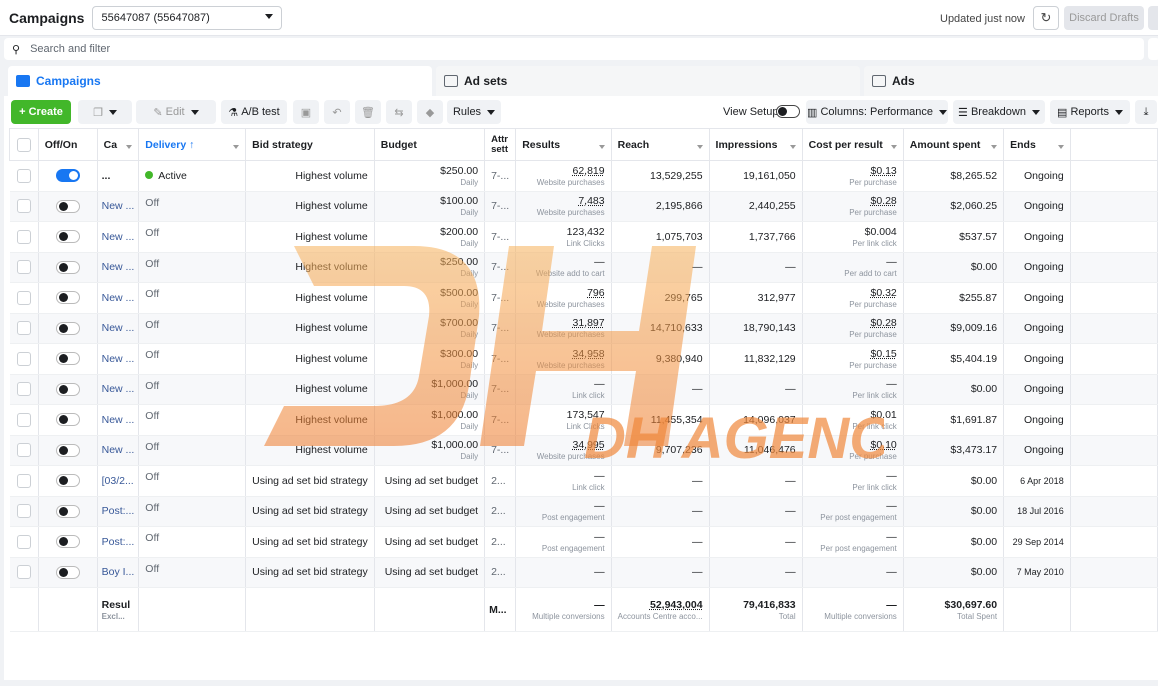  What do you see at coordinates (999, 112) in the screenshot?
I see `breakdown-button: ☰ Breakdown` at bounding box center [999, 112].